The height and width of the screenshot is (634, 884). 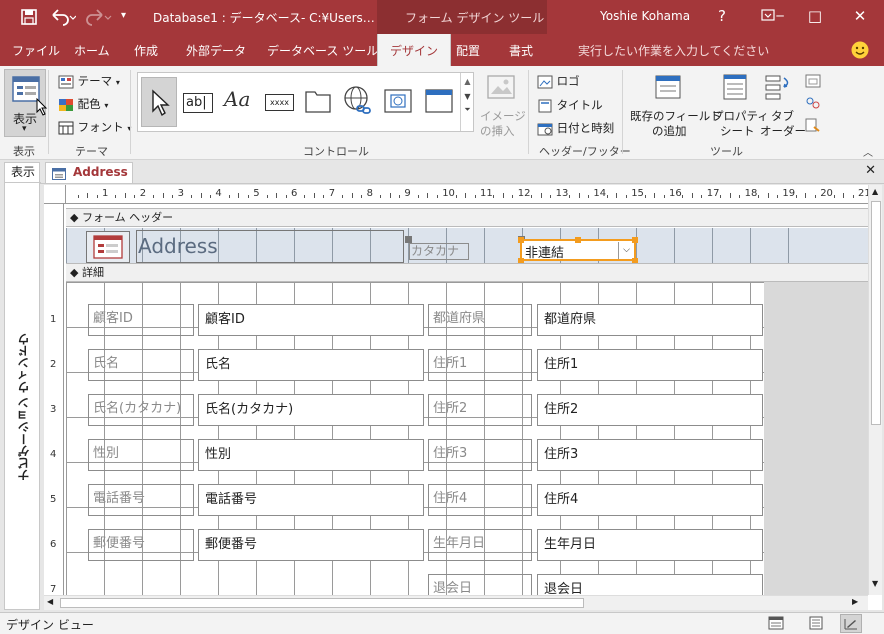 I want to click on quick-access-customize-icon: ▾, so click(x=123, y=15).